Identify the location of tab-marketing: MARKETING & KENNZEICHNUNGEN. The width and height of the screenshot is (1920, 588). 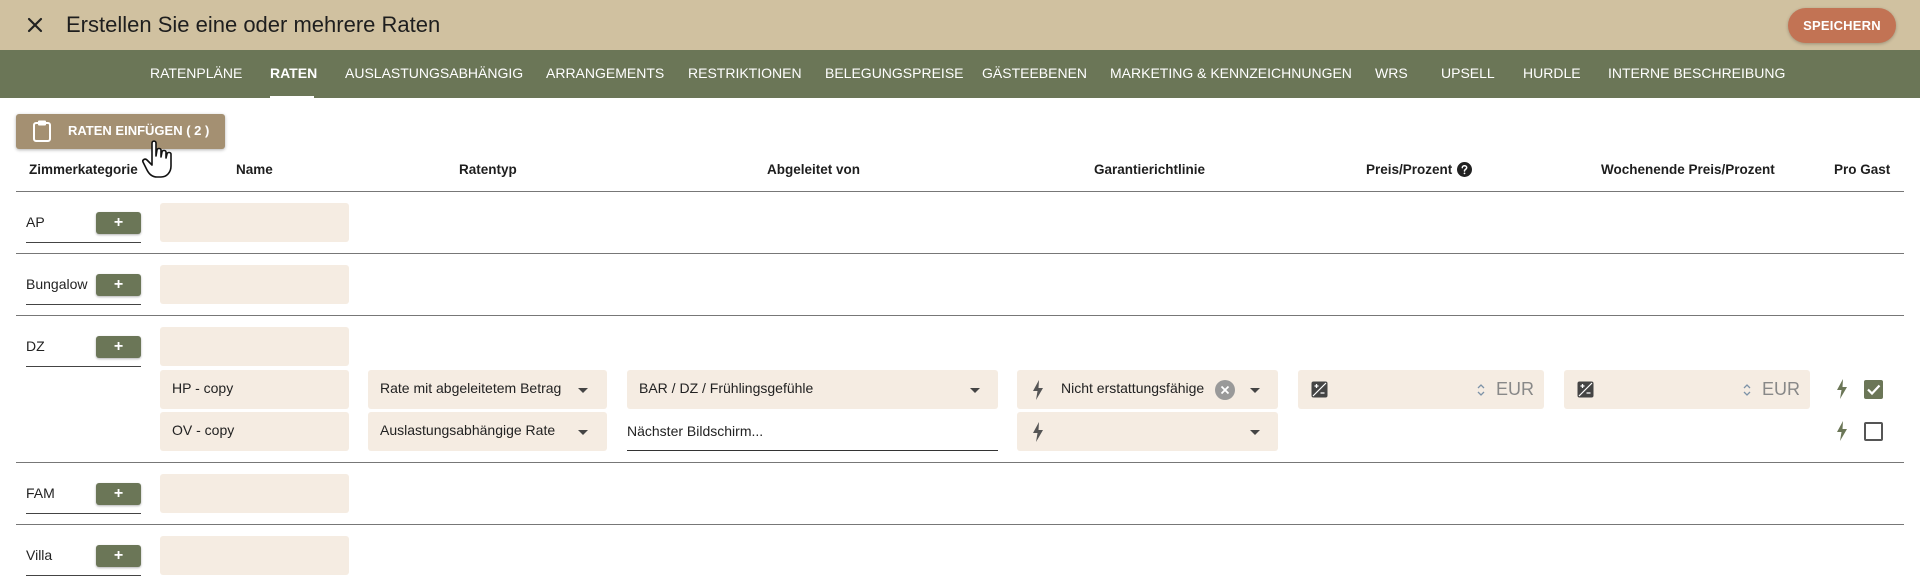
(1231, 74).